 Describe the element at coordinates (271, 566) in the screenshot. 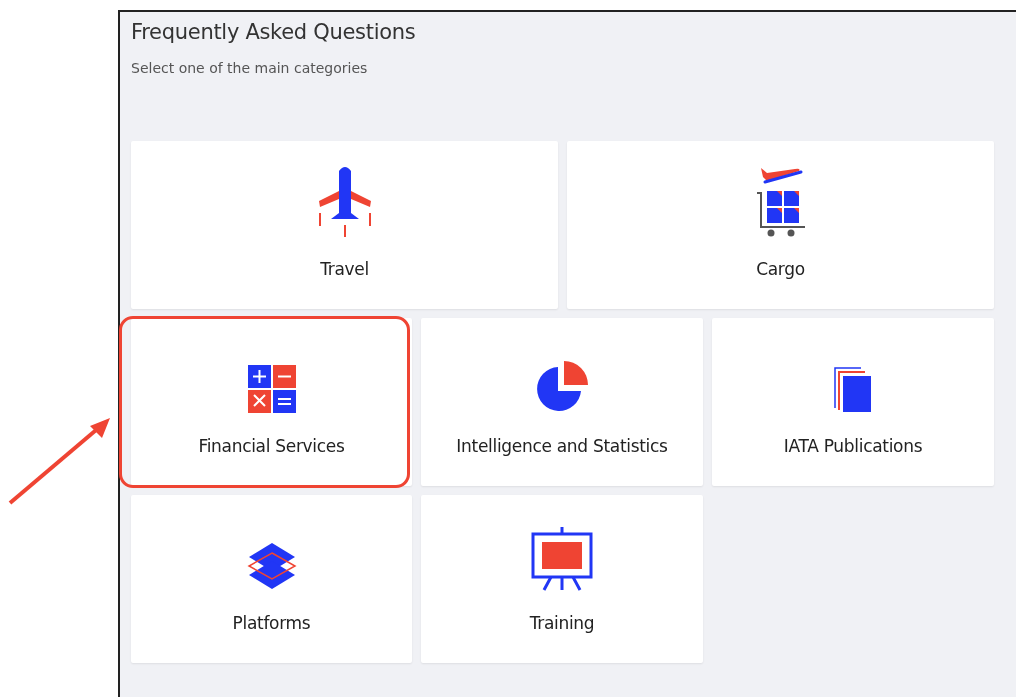

I see `layers-icon` at that location.